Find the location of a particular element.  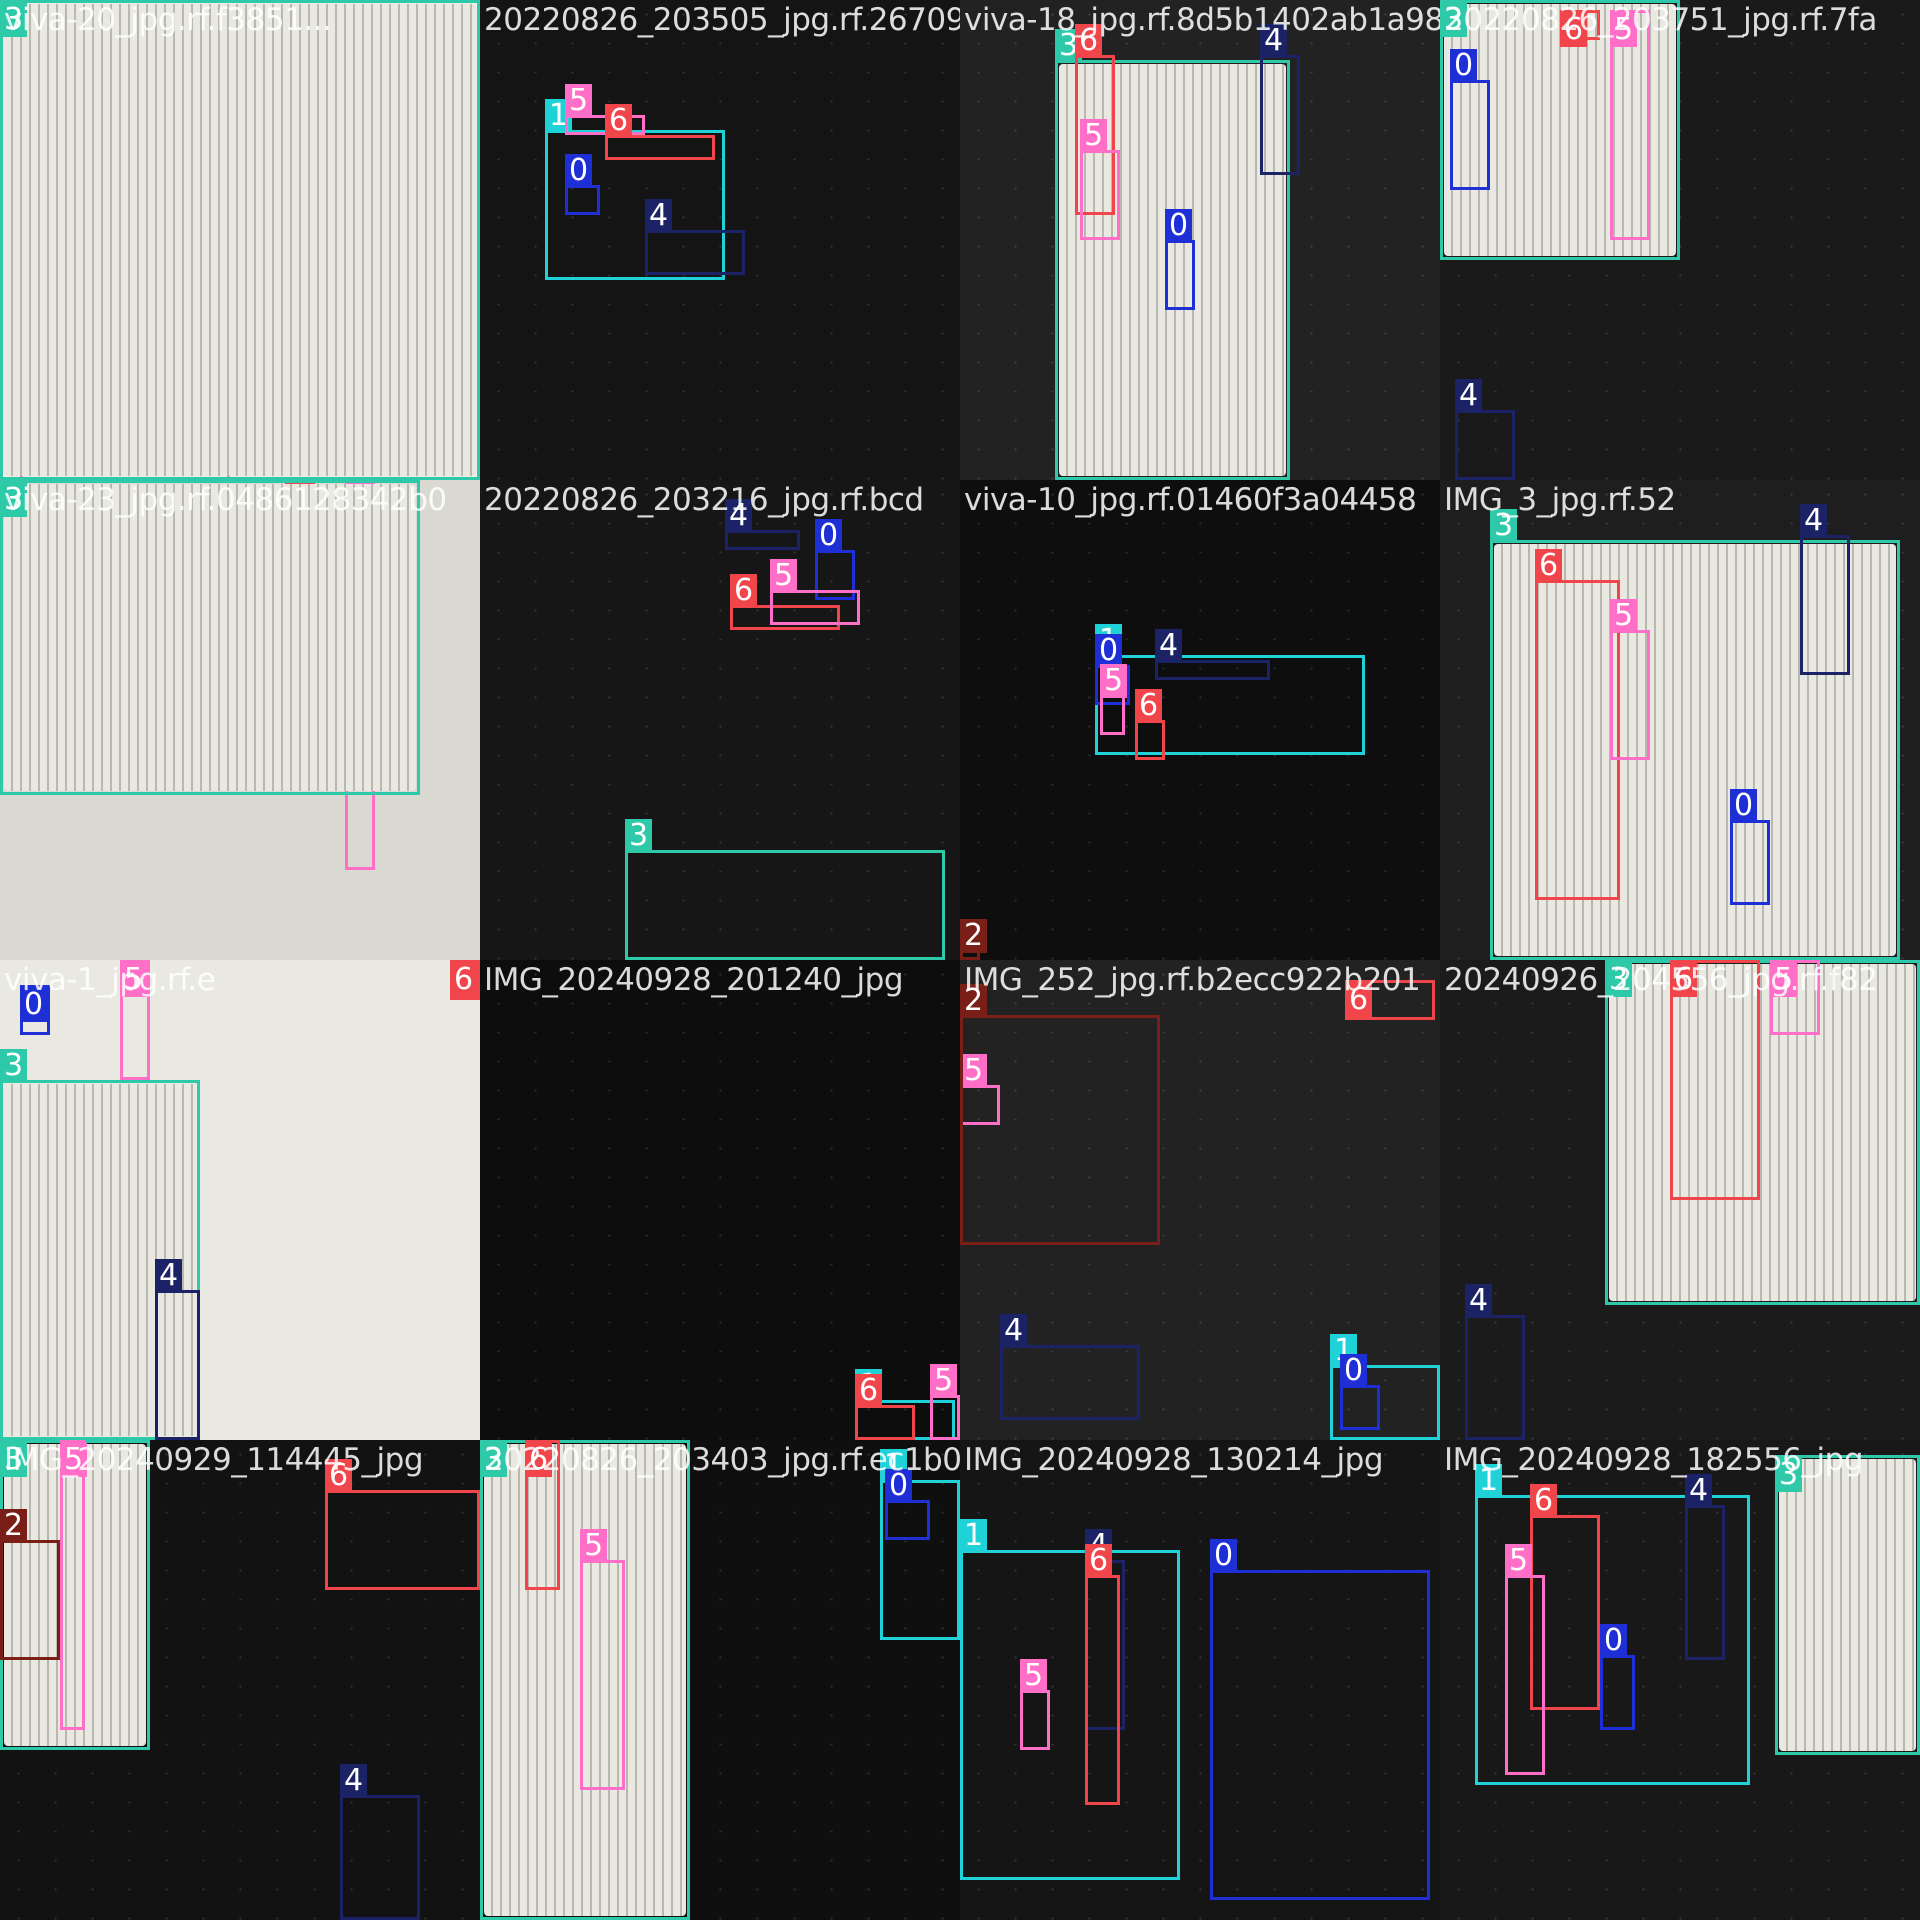

mosaic-tile: viva-1_jpg.rf.e 0 3 5 4 6 is located at coordinates (240, 1200).